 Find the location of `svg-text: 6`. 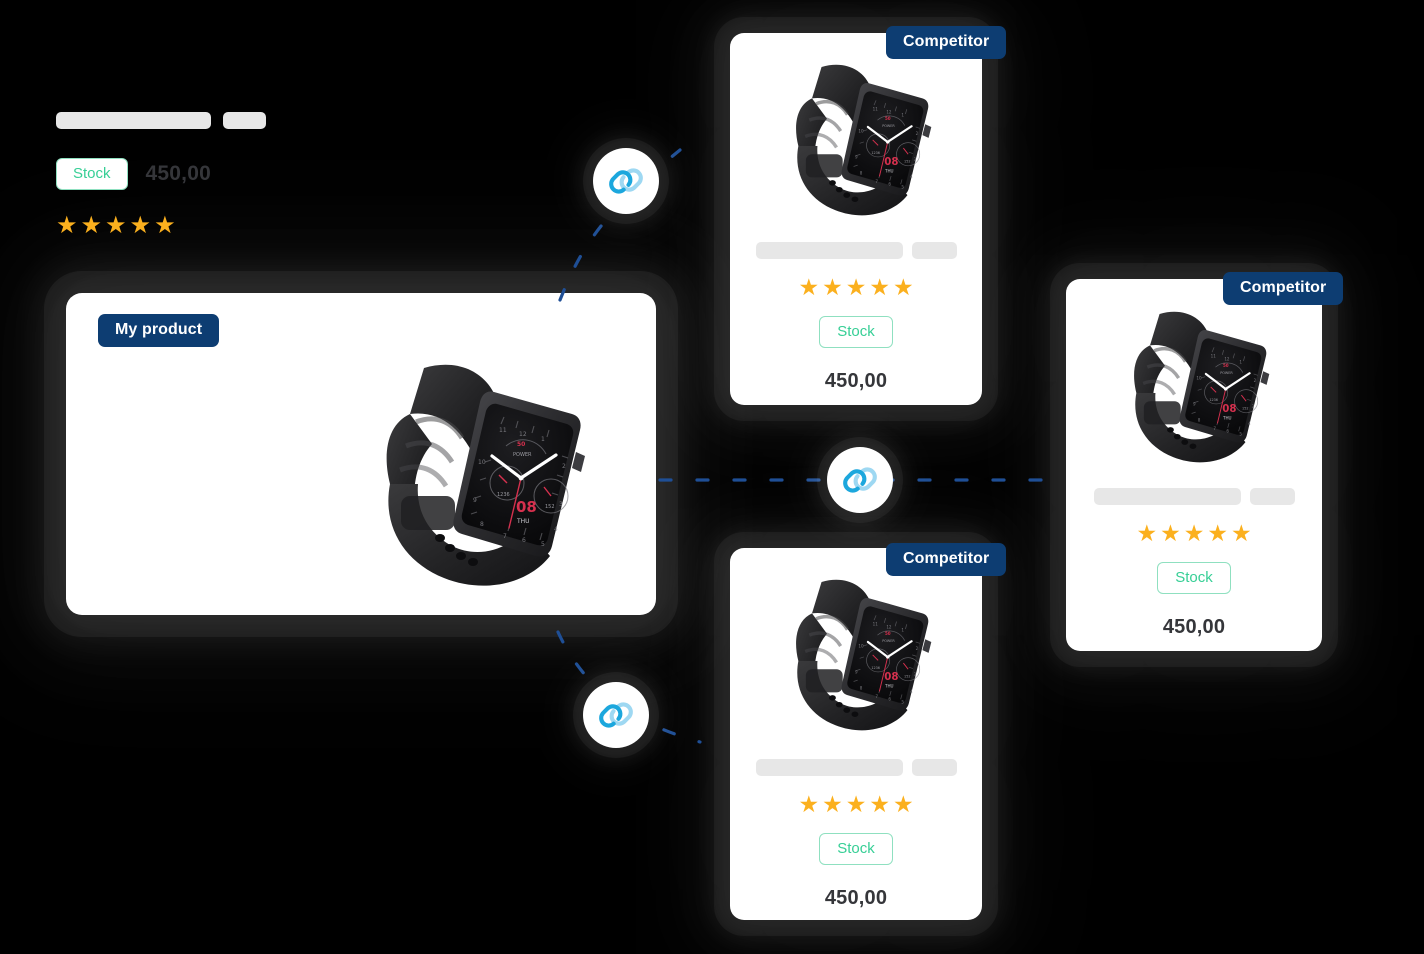

svg-text: 6 is located at coordinates (524, 540).